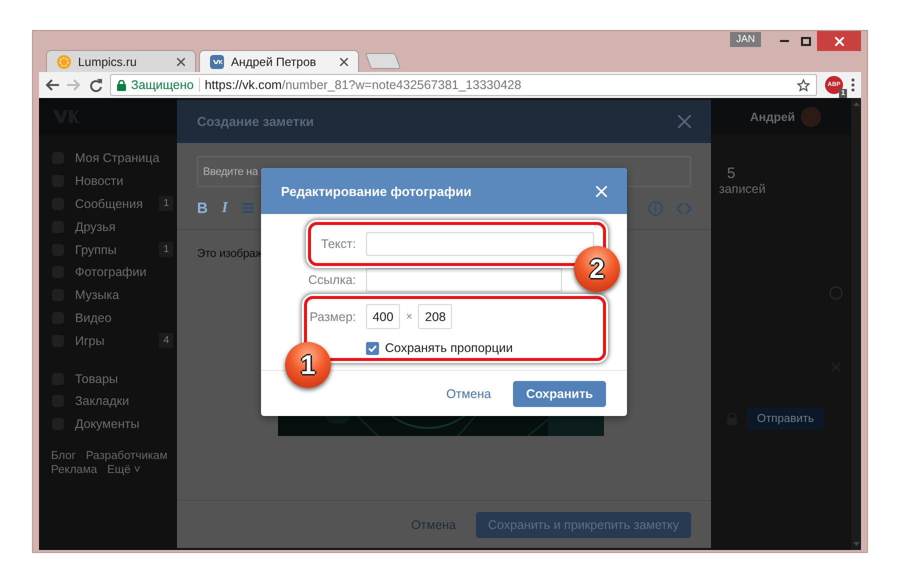 The width and height of the screenshot is (900, 586). Describe the element at coordinates (731, 173) in the screenshot. I see `post-count: 5` at that location.